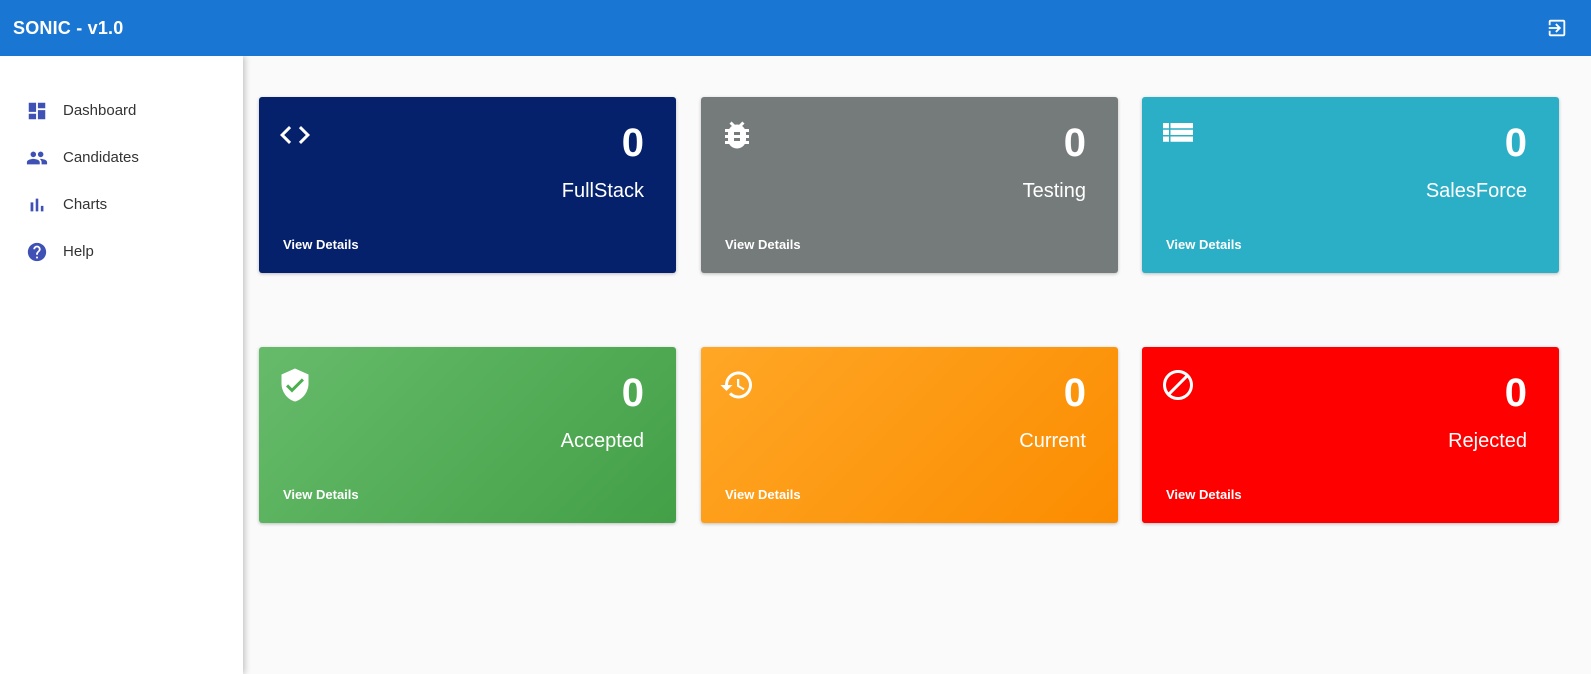 This screenshot has height=674, width=1591. Describe the element at coordinates (737, 135) in the screenshot. I see `bug-icon` at that location.